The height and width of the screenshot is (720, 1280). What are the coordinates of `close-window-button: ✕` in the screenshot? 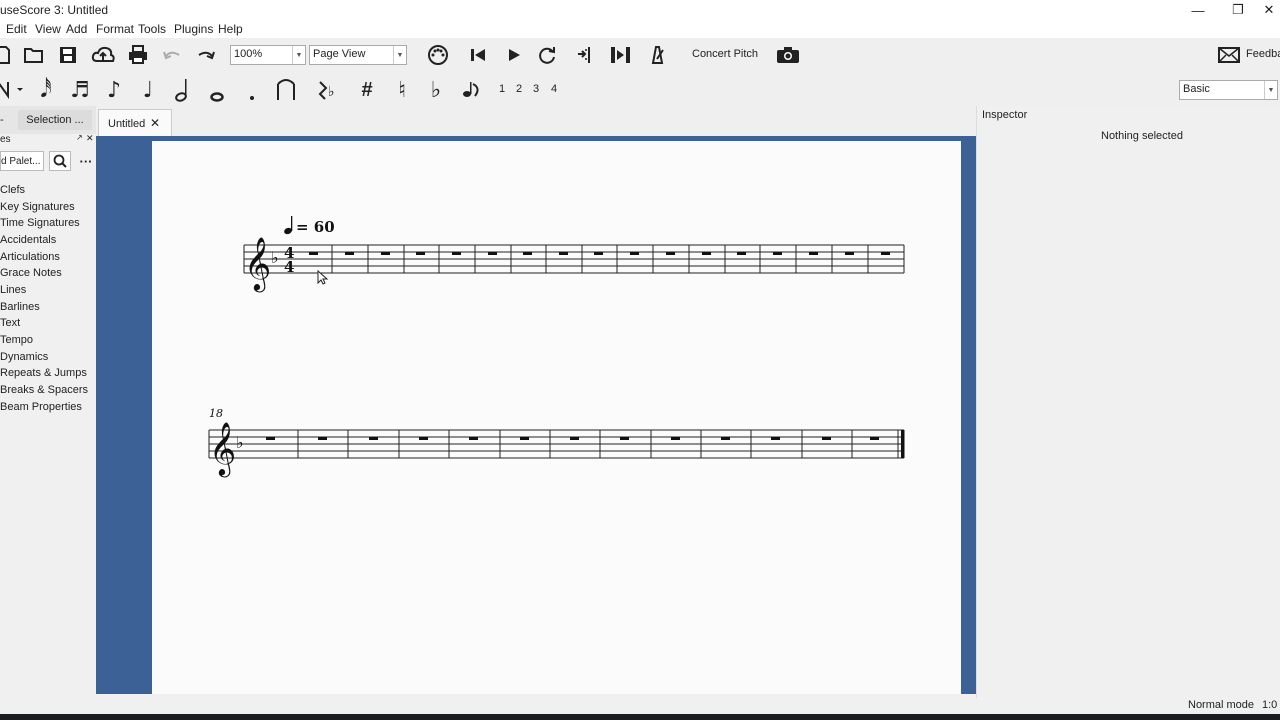 It's located at (1269, 10).